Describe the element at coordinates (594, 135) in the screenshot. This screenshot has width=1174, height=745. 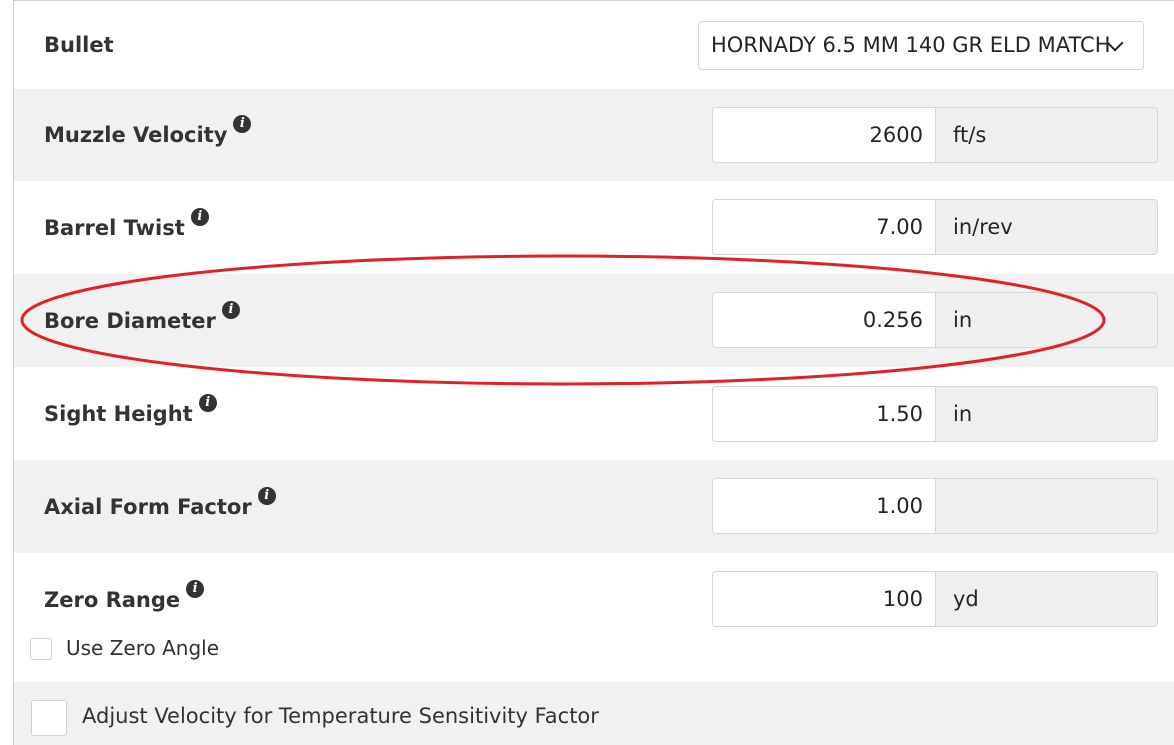
I see `muzzle-velocity-row: Muzzle Velocity i 2600 ft/s` at that location.